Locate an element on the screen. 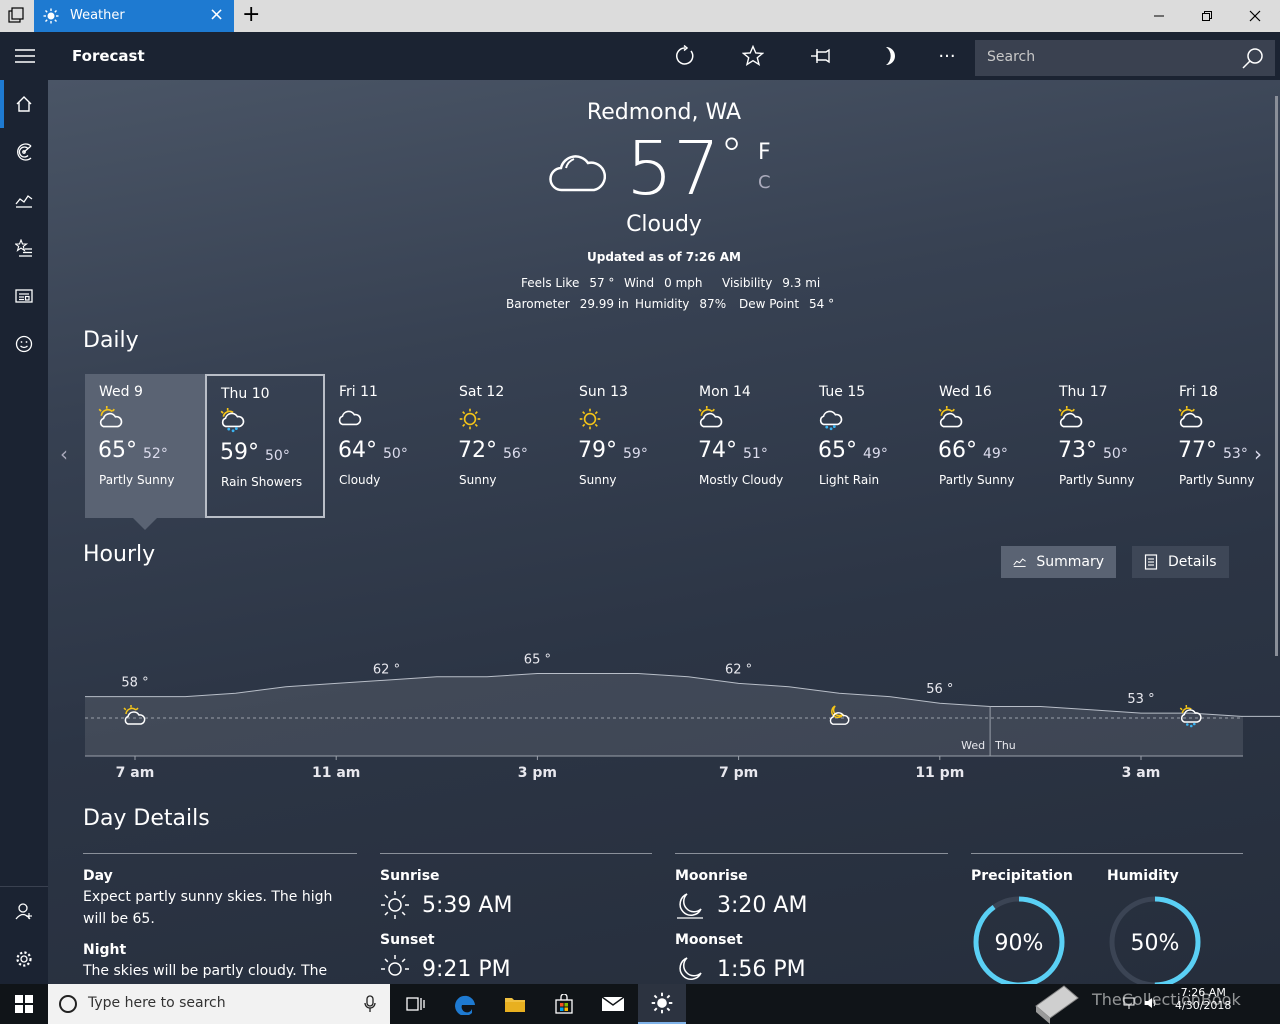 This screenshot has width=1280, height=1024. day-condition: Rain Showers is located at coordinates (262, 482).